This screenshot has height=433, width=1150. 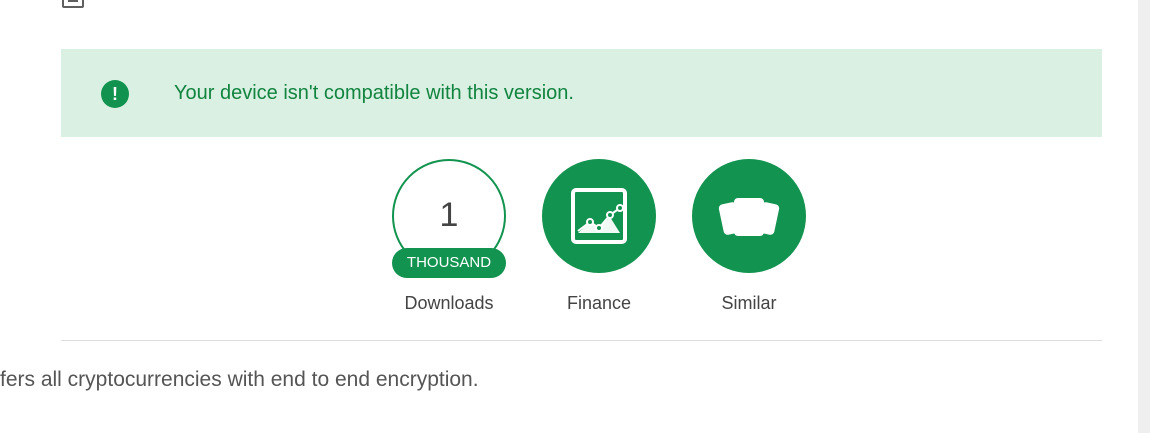 I want to click on similar-button, so click(x=749, y=216).